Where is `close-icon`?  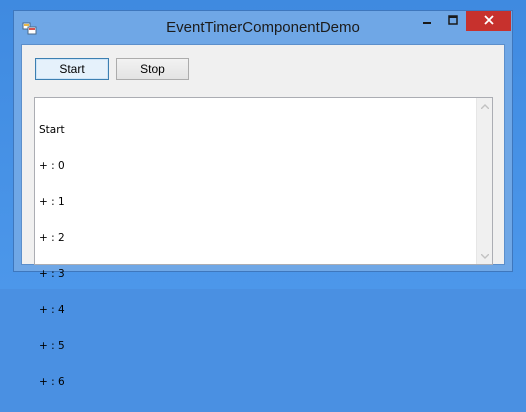
close-icon is located at coordinates (488, 21).